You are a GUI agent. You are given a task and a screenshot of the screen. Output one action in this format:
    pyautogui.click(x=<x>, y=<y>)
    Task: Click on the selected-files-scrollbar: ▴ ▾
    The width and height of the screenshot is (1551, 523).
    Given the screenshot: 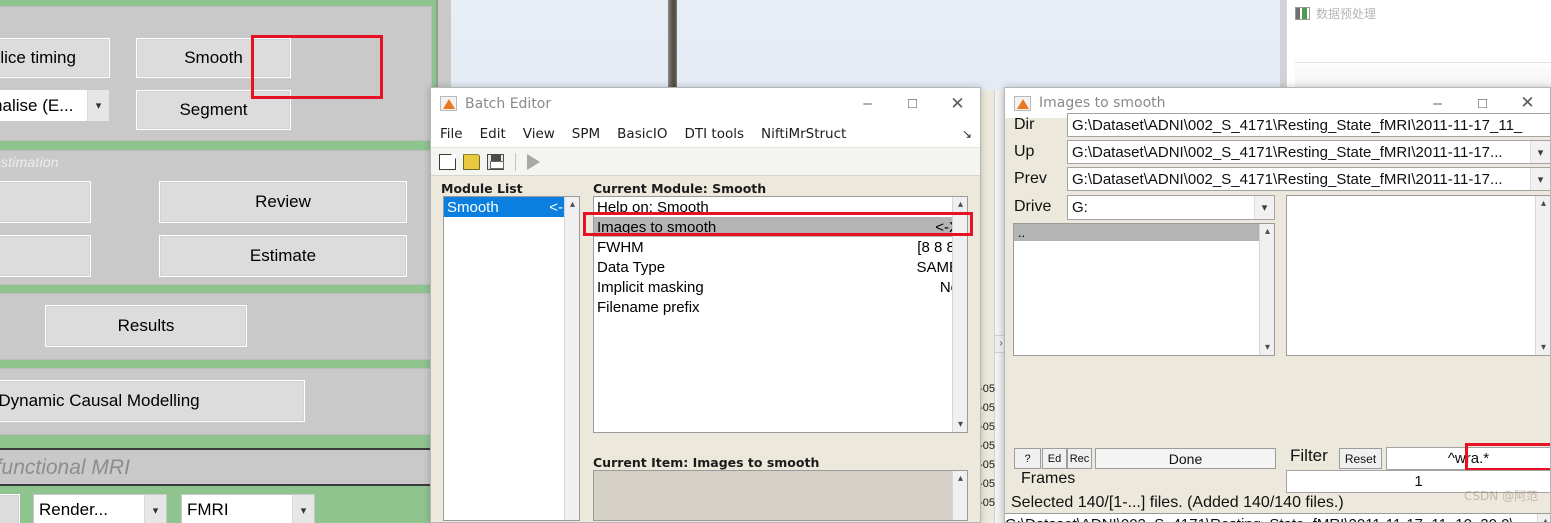 What is the action you would take?
    pyautogui.click(x=1543, y=518)
    